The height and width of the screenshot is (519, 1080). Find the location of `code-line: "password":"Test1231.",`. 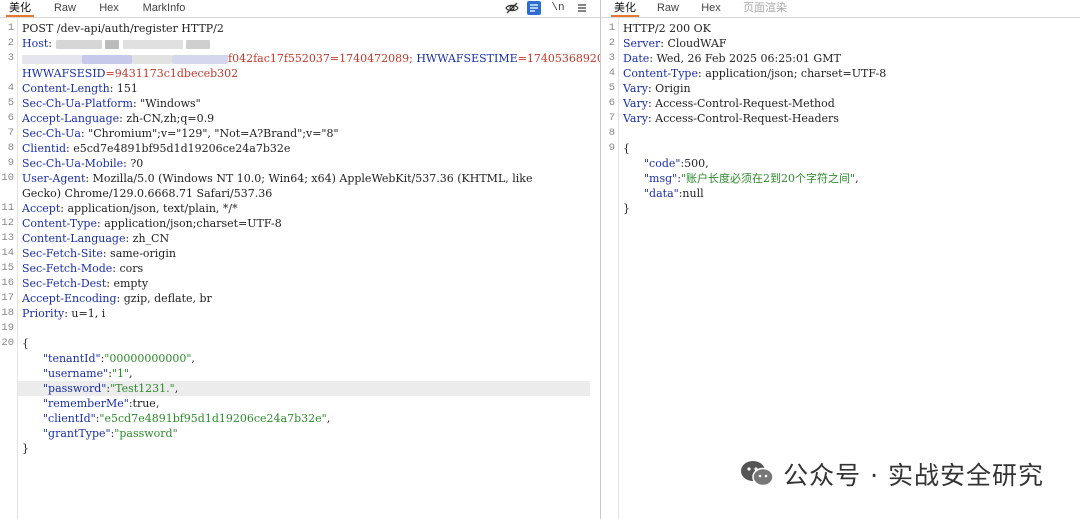

code-line: "password":"Test1231.", is located at coordinates (110, 388).